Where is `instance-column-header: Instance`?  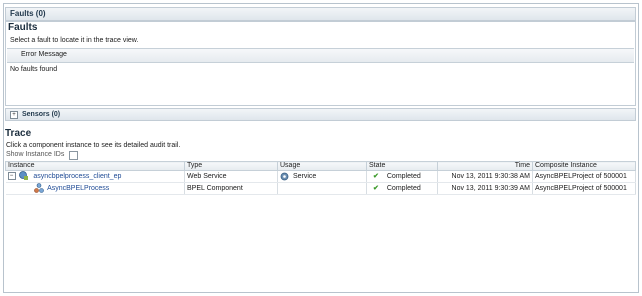 instance-column-header: Instance is located at coordinates (95, 166).